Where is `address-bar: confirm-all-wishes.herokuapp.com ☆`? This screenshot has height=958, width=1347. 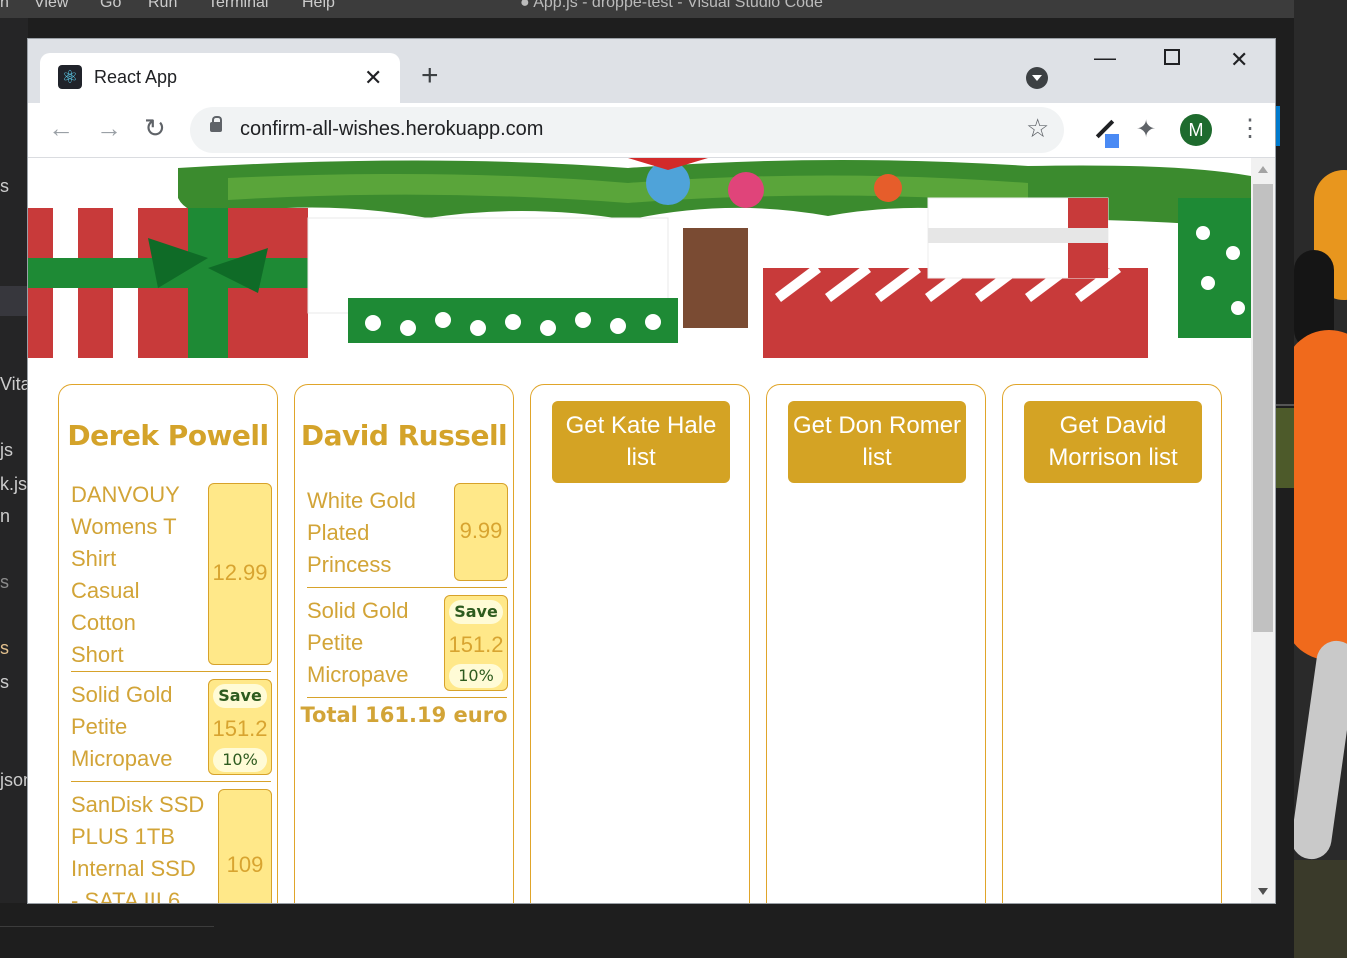 address-bar: confirm-all-wishes.herokuapp.com ☆ is located at coordinates (627, 130).